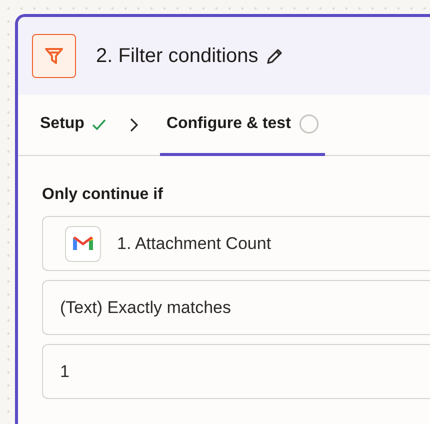 This screenshot has width=430, height=424. I want to click on chevron-icon, so click(134, 125).